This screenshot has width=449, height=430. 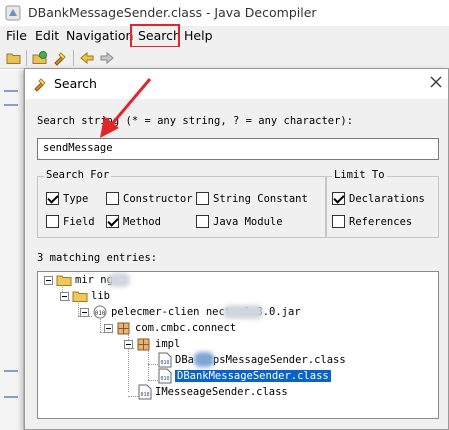 What do you see at coordinates (142, 221) in the screenshot?
I see `method-checkbox-label: Method` at bounding box center [142, 221].